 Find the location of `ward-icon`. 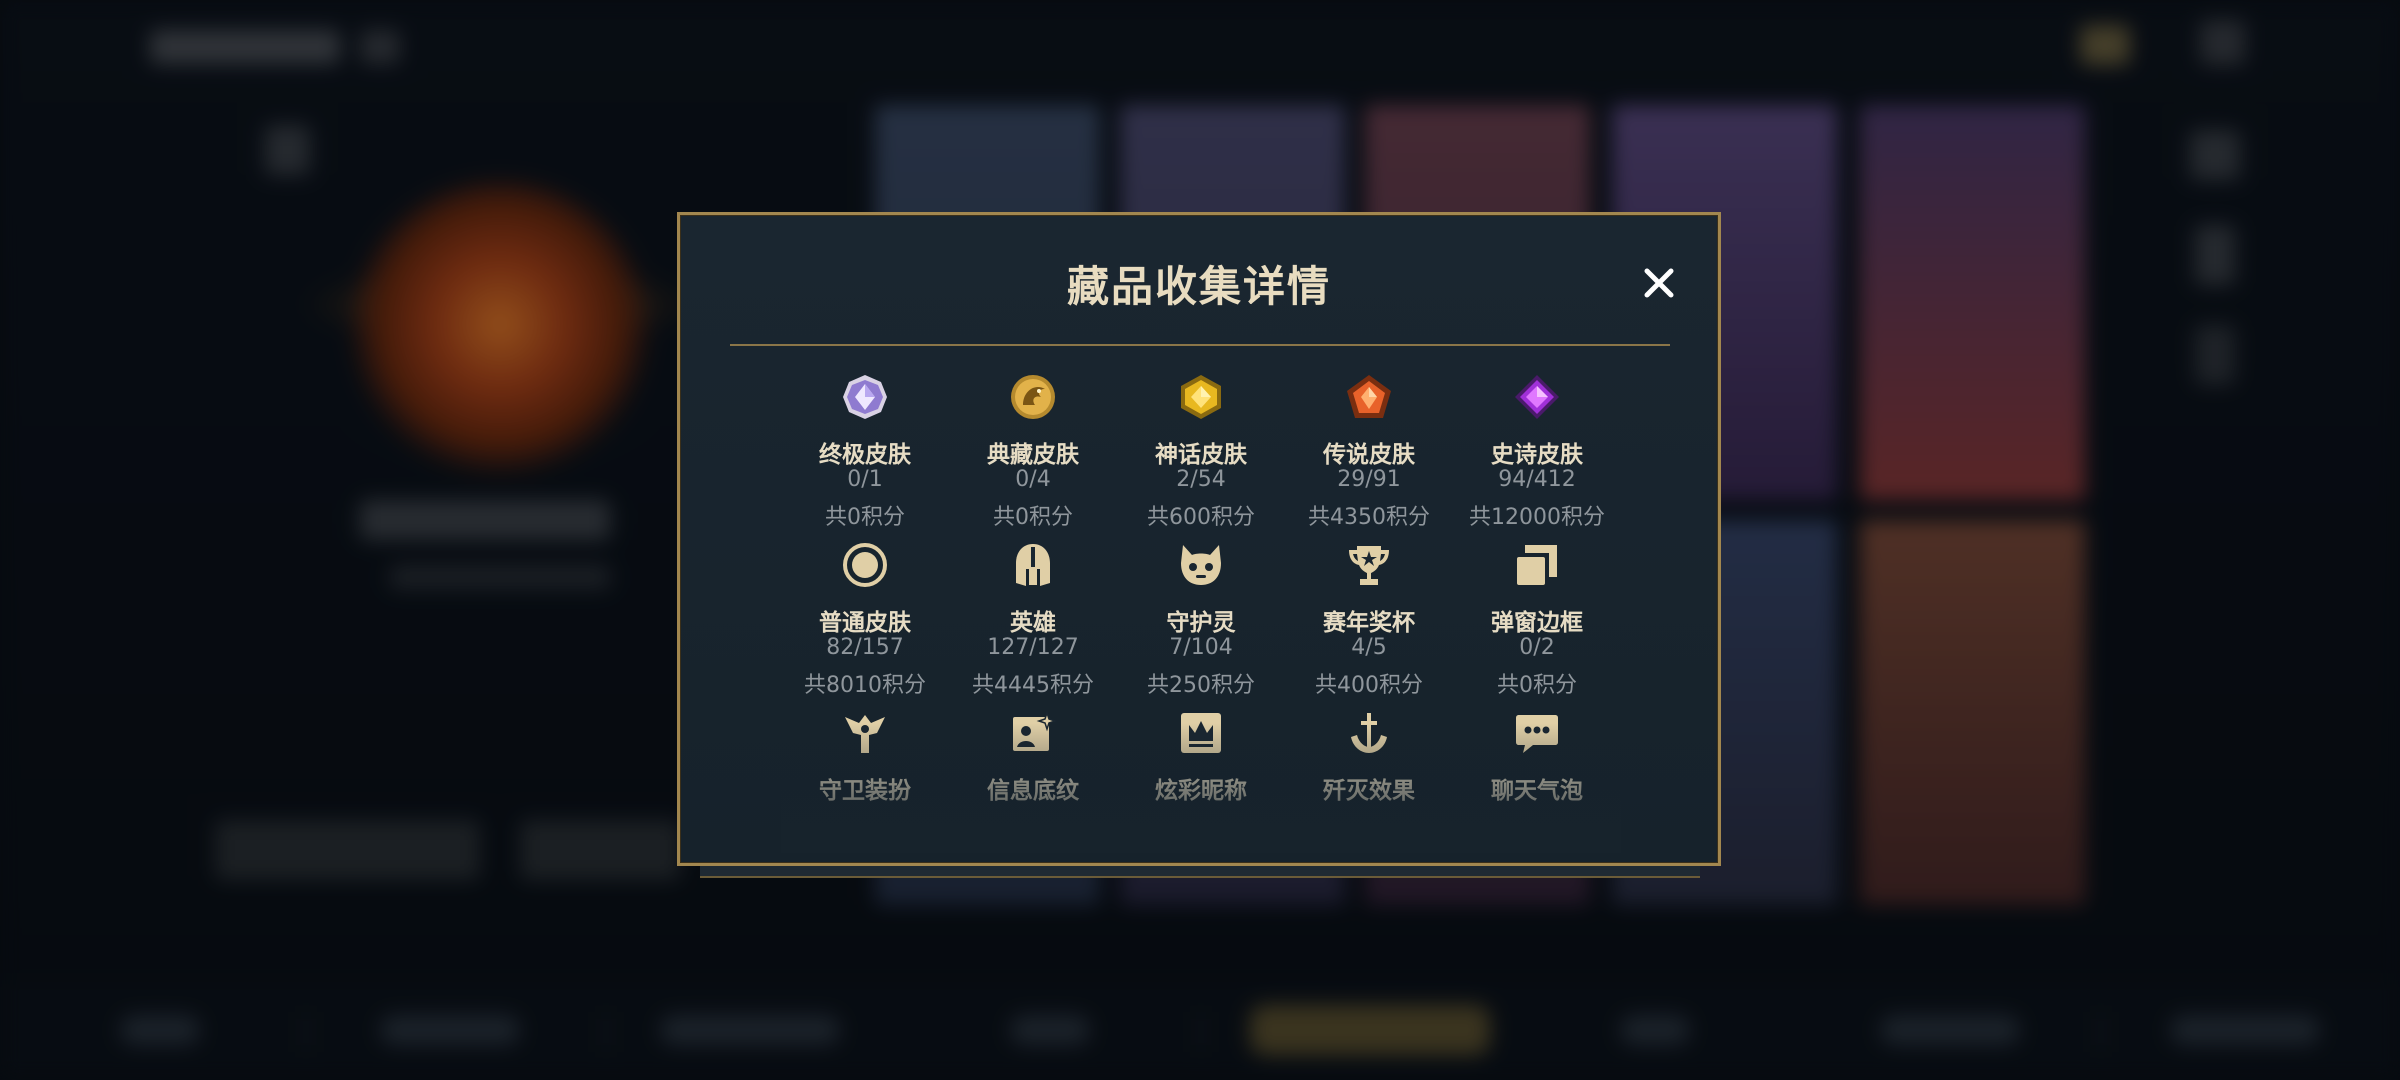

ward-icon is located at coordinates (865, 733).